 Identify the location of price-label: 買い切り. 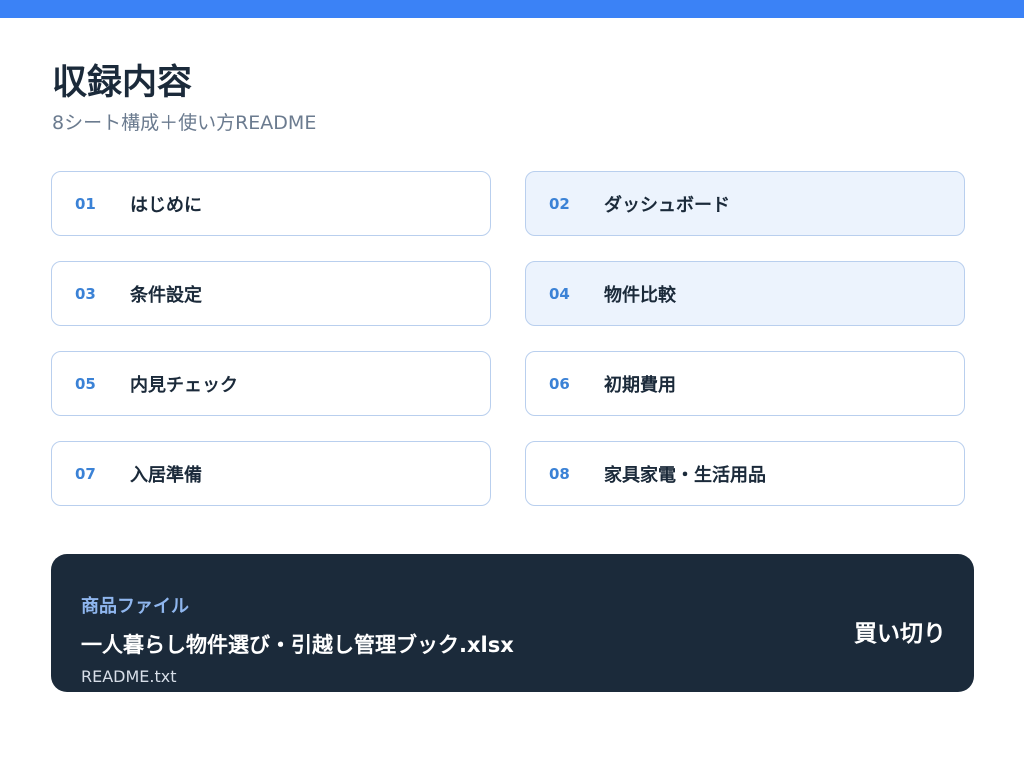
(900, 634).